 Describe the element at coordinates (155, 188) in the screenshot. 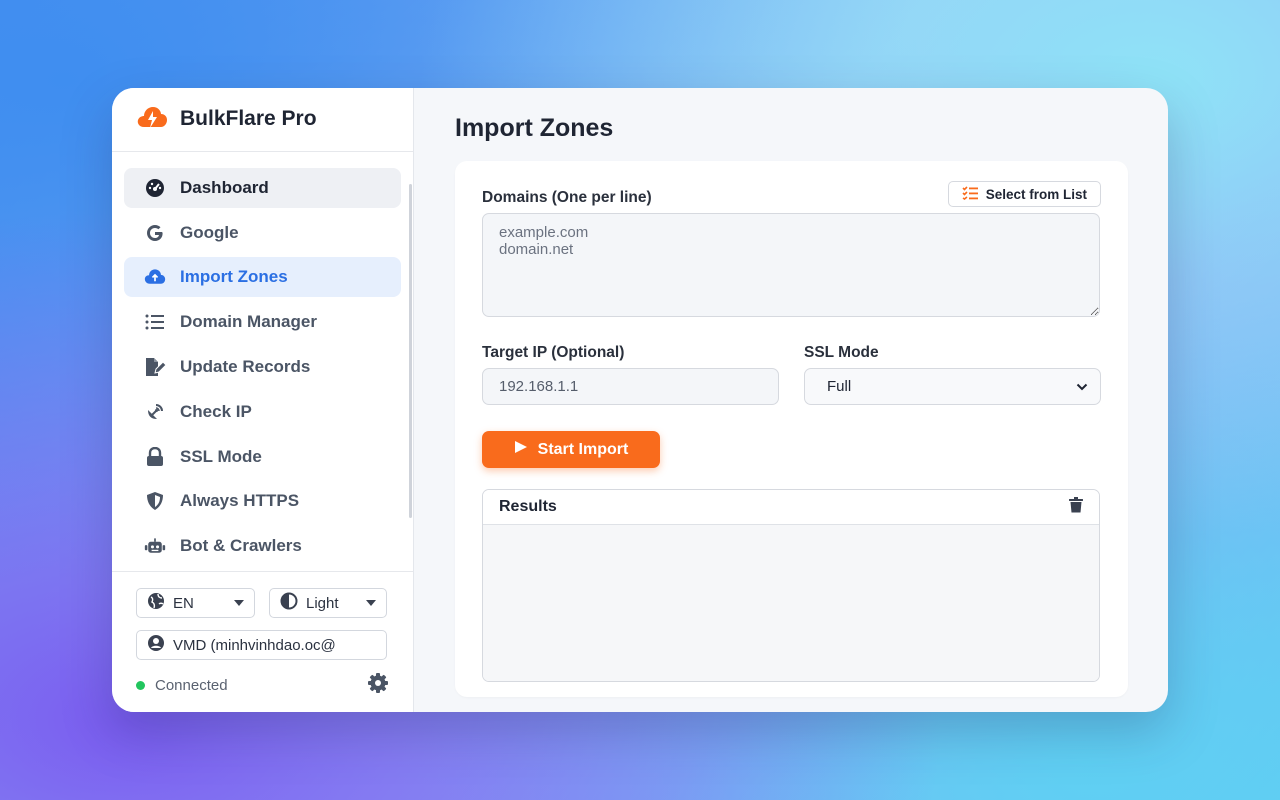

I see `gauge-icon` at that location.